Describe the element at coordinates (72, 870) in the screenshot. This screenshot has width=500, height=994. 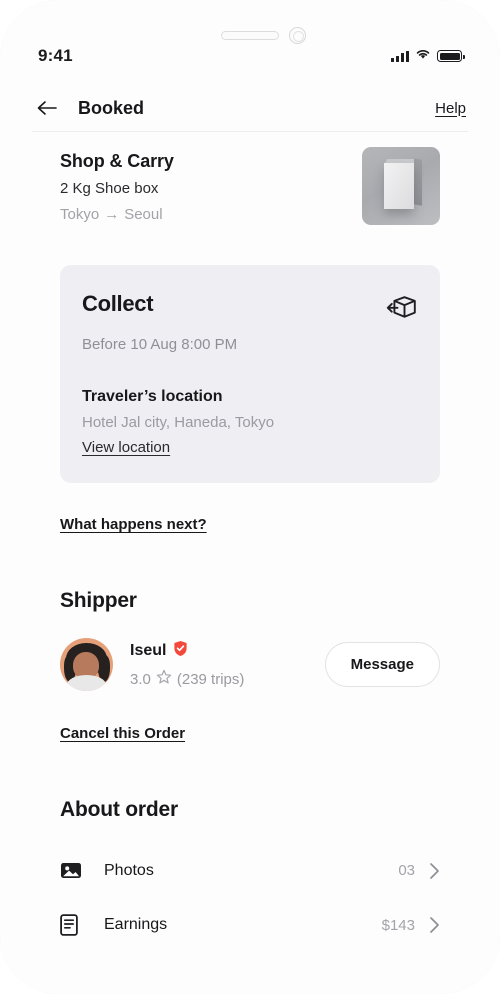
I see `photo-icon` at that location.